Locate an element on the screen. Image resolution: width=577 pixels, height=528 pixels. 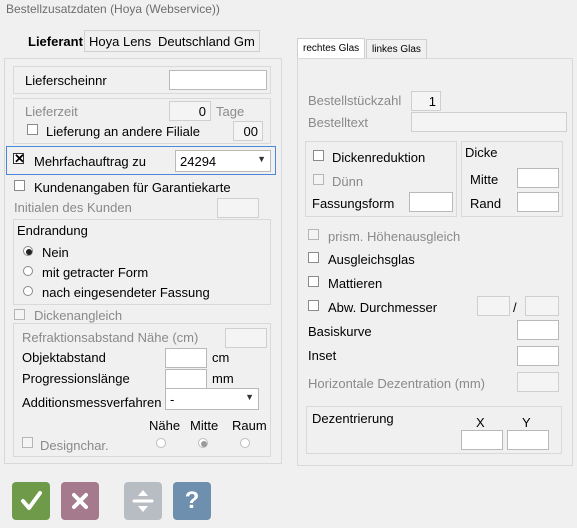
kundenangaben-checkbox is located at coordinates (19, 185).